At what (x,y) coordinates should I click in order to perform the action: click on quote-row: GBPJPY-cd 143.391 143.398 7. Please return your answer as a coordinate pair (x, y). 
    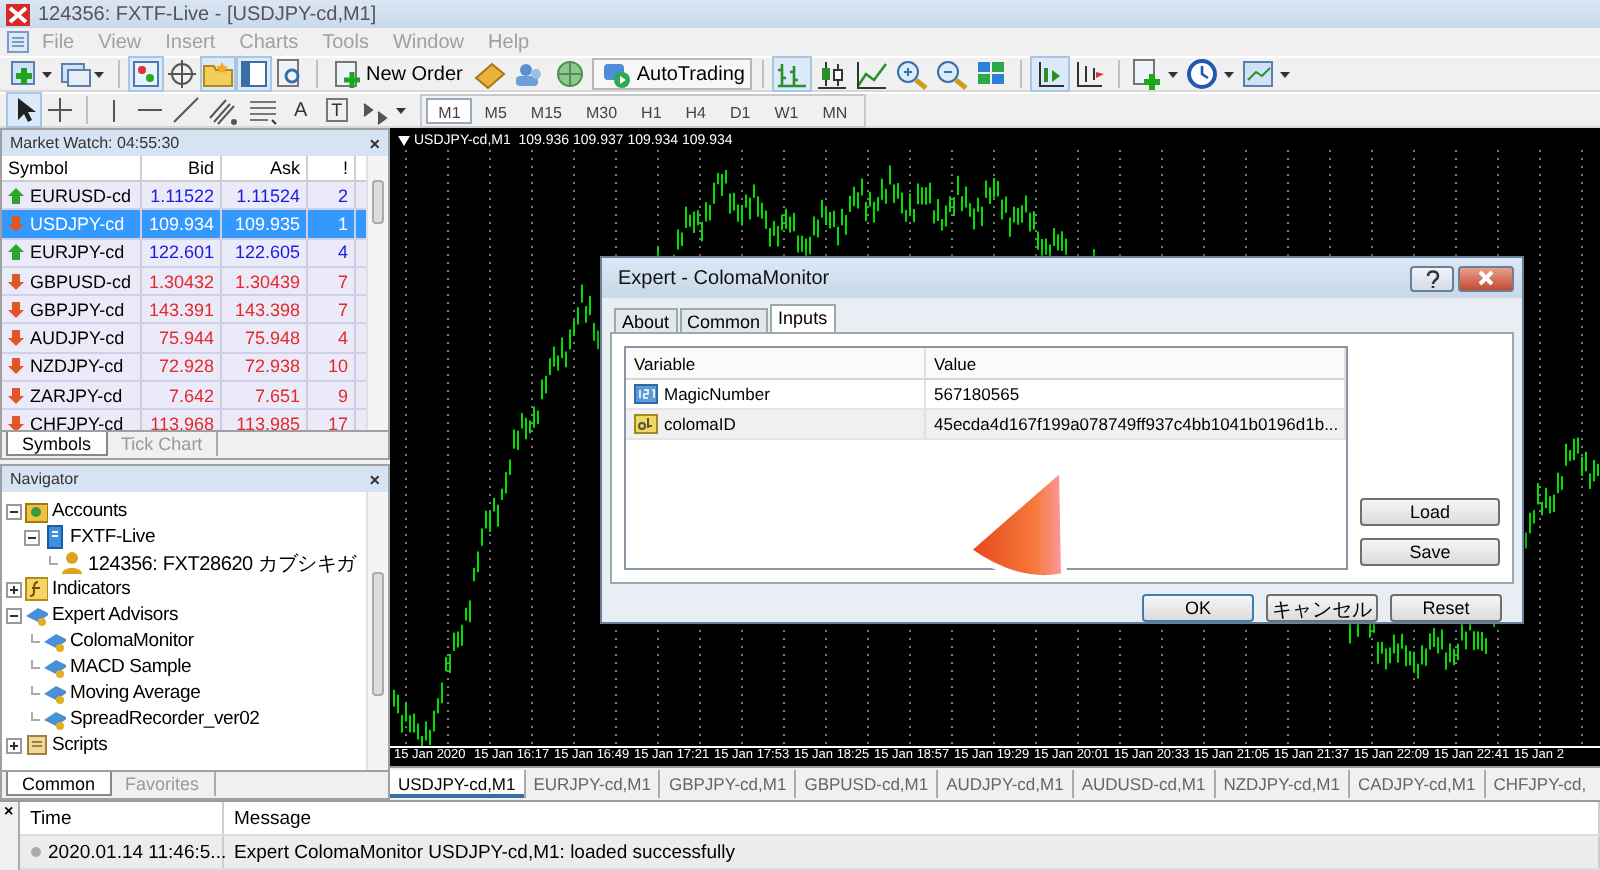
    Looking at the image, I should click on (184, 310).